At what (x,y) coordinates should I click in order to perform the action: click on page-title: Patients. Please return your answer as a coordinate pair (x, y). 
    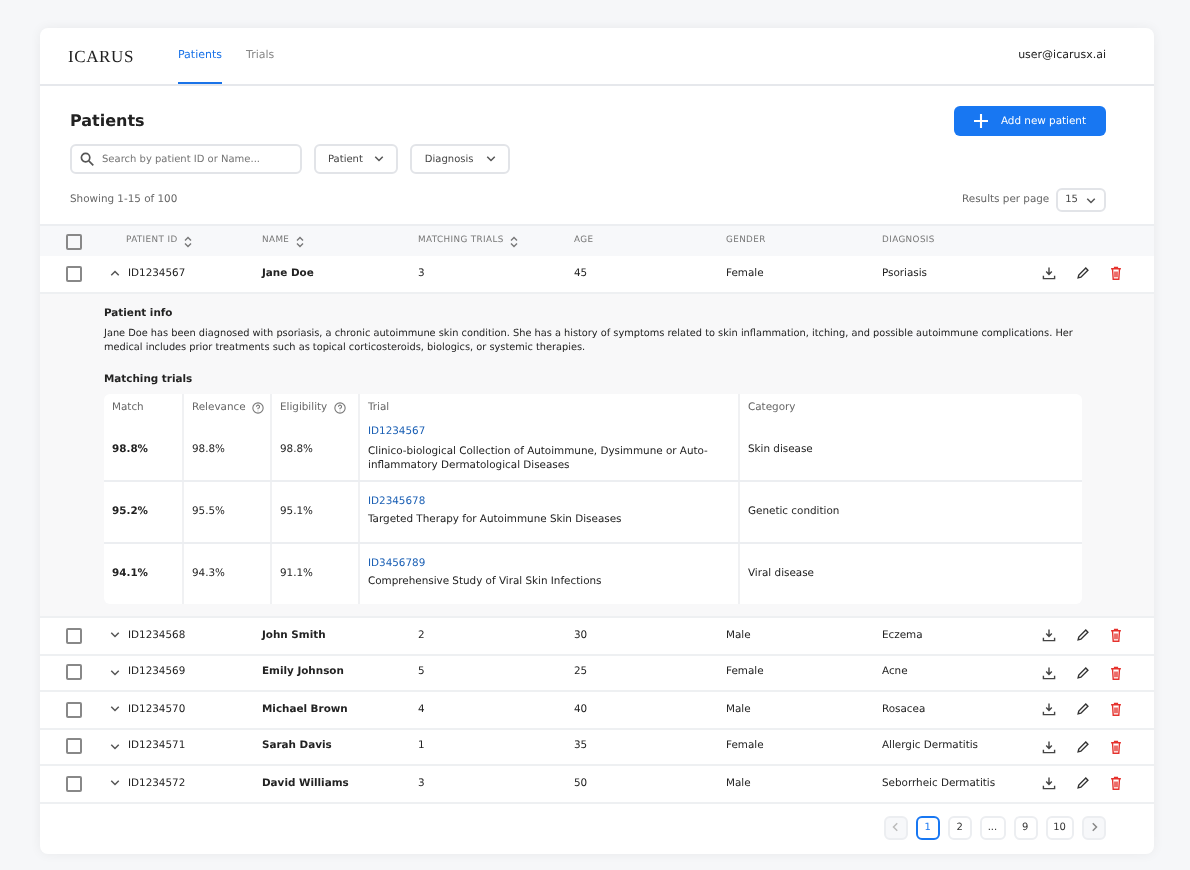
    Looking at the image, I should click on (107, 121).